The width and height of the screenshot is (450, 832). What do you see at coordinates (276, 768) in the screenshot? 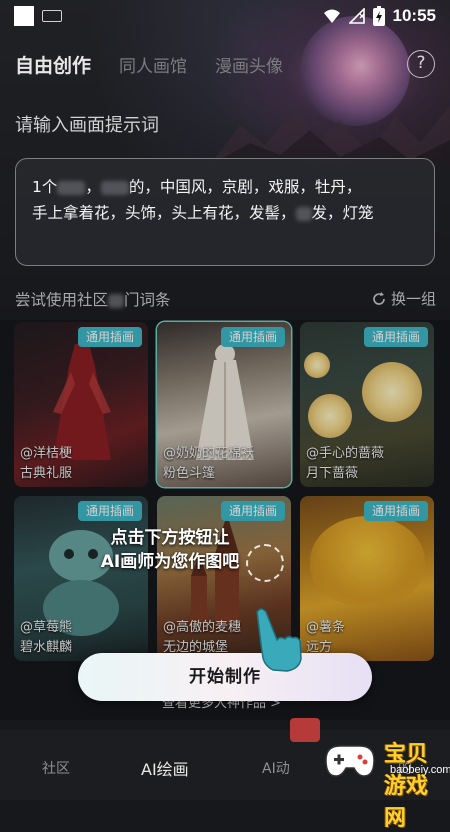
I see `nav-ai-anim: AI动` at bounding box center [276, 768].